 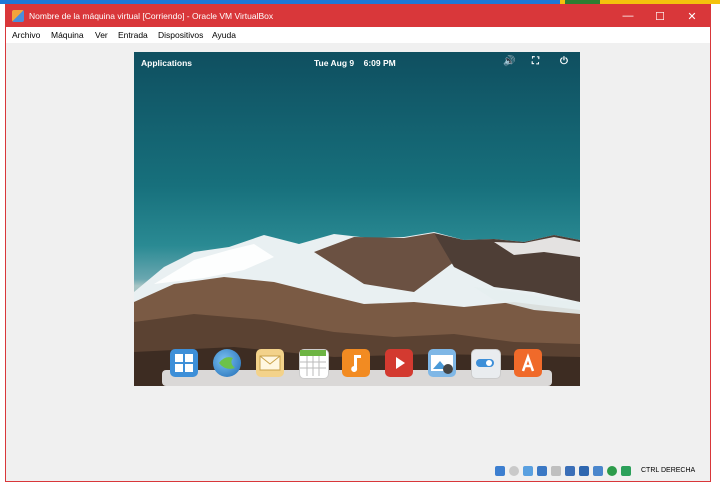 I want to click on top-panel: Applications Tue Aug 9 6:09 PM 🔊 ⛶ ⏻, so click(x=357, y=63).